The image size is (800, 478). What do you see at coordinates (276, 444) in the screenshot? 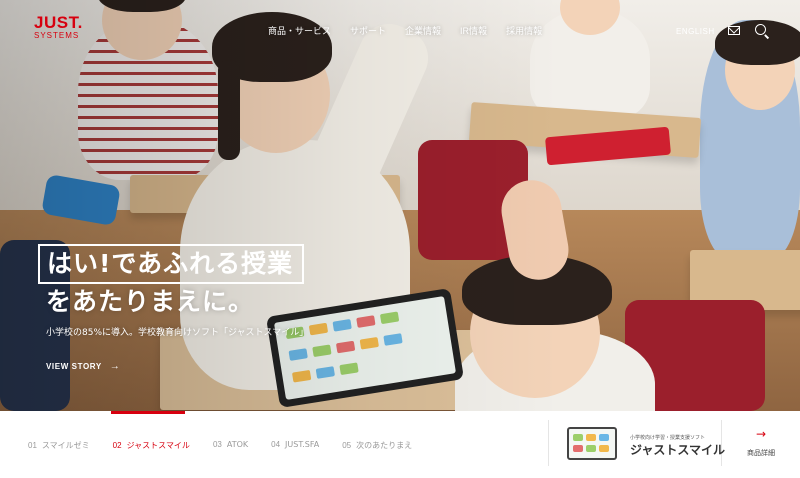
I see `slide-tab-number: 04` at bounding box center [276, 444].